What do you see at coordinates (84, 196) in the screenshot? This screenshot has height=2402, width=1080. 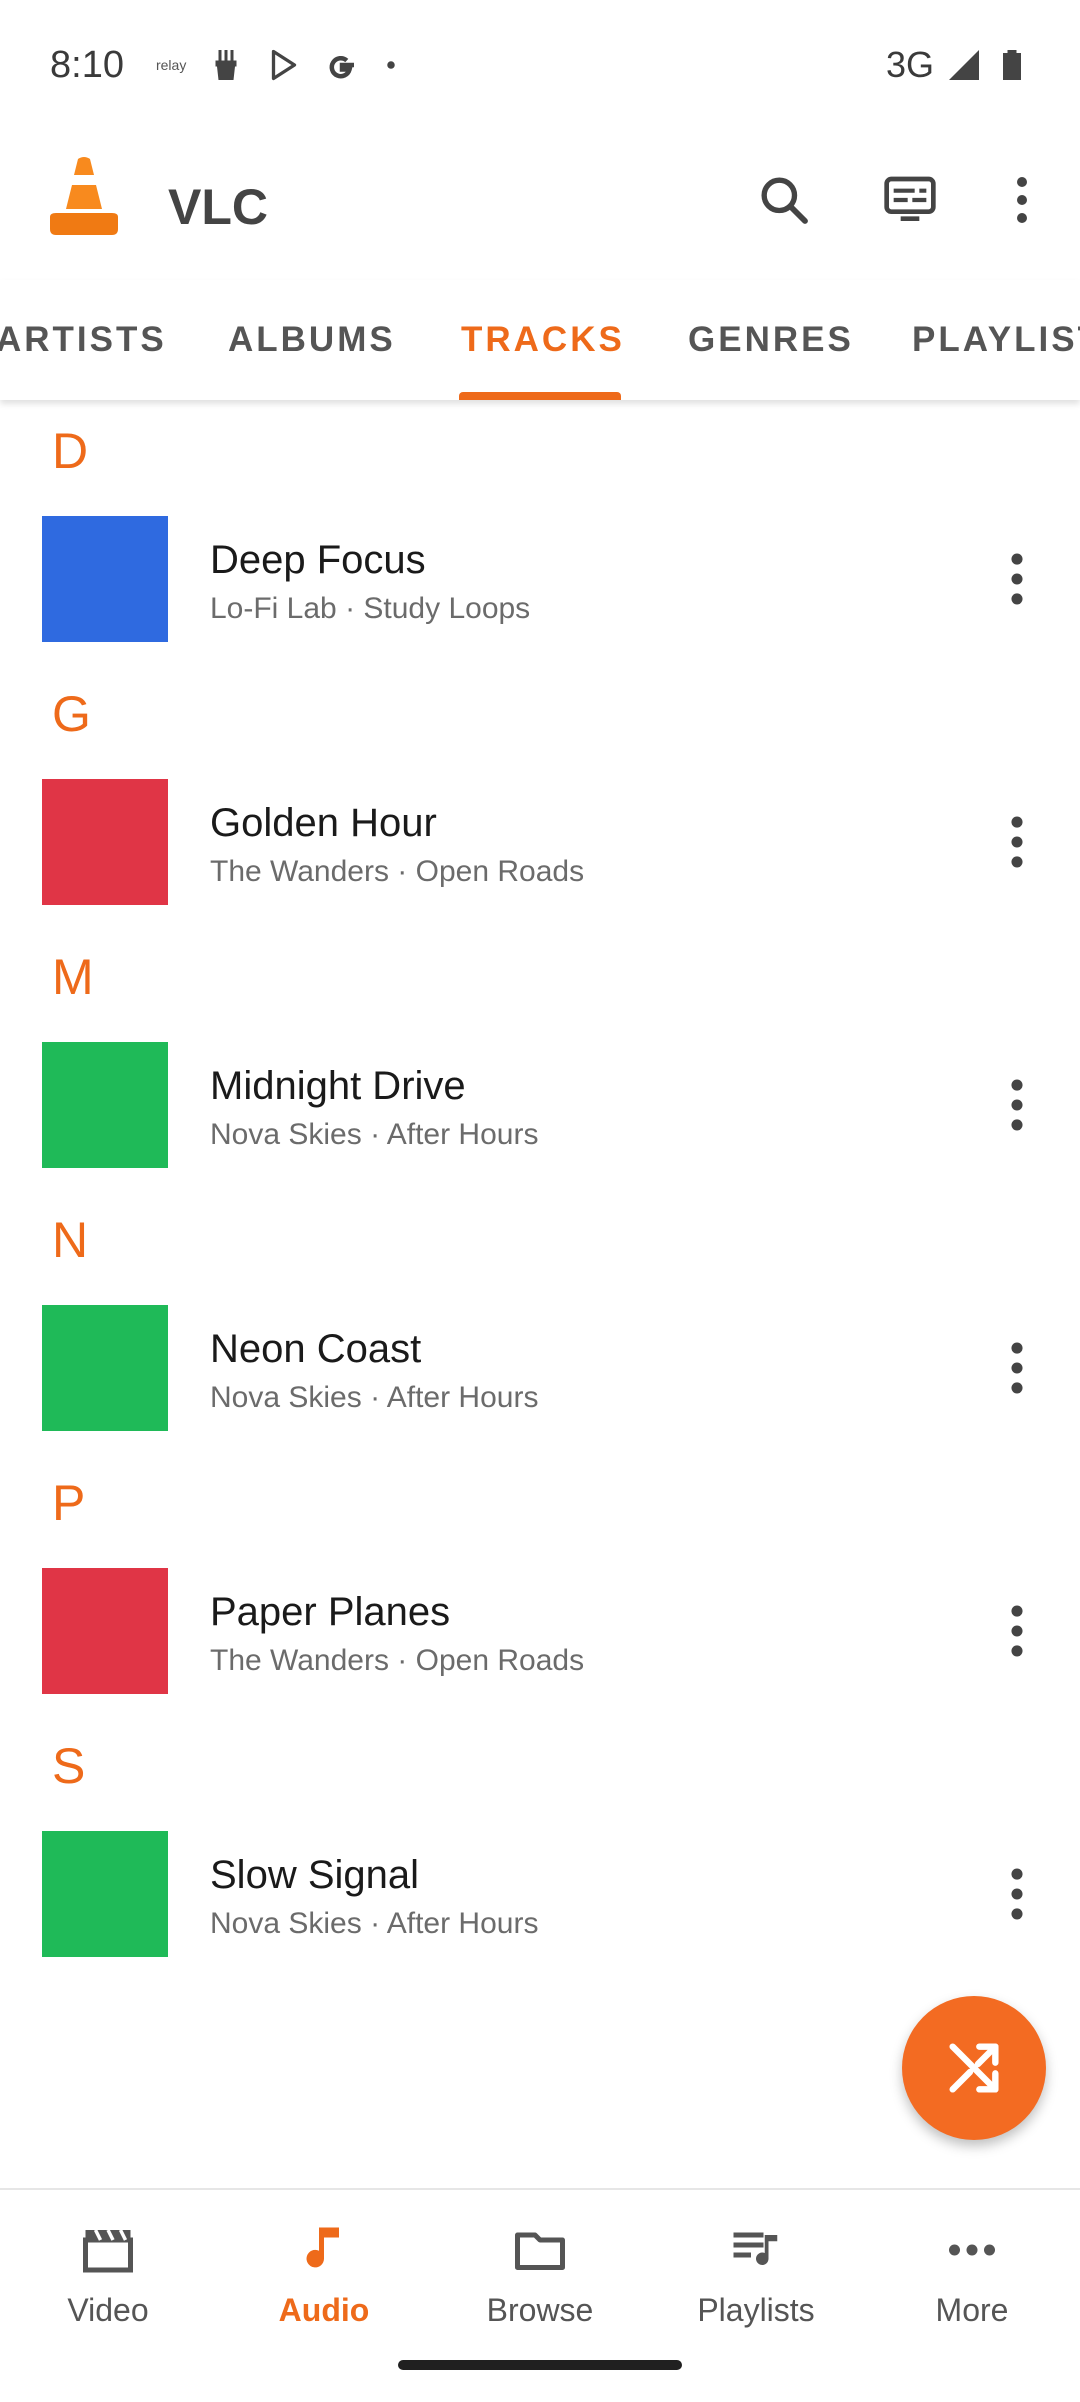 I see `vlc-cone-logo` at bounding box center [84, 196].